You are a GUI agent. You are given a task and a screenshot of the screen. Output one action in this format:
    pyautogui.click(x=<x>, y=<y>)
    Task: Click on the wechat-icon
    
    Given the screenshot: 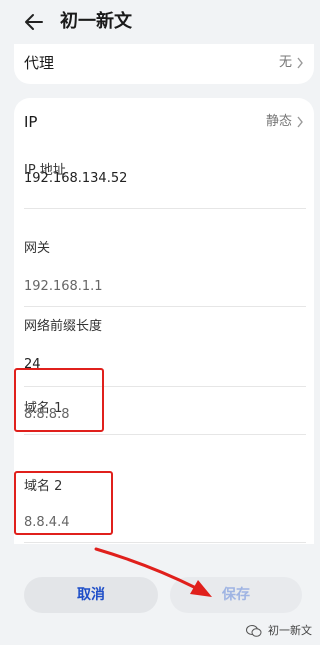 What is the action you would take?
    pyautogui.click(x=254, y=631)
    